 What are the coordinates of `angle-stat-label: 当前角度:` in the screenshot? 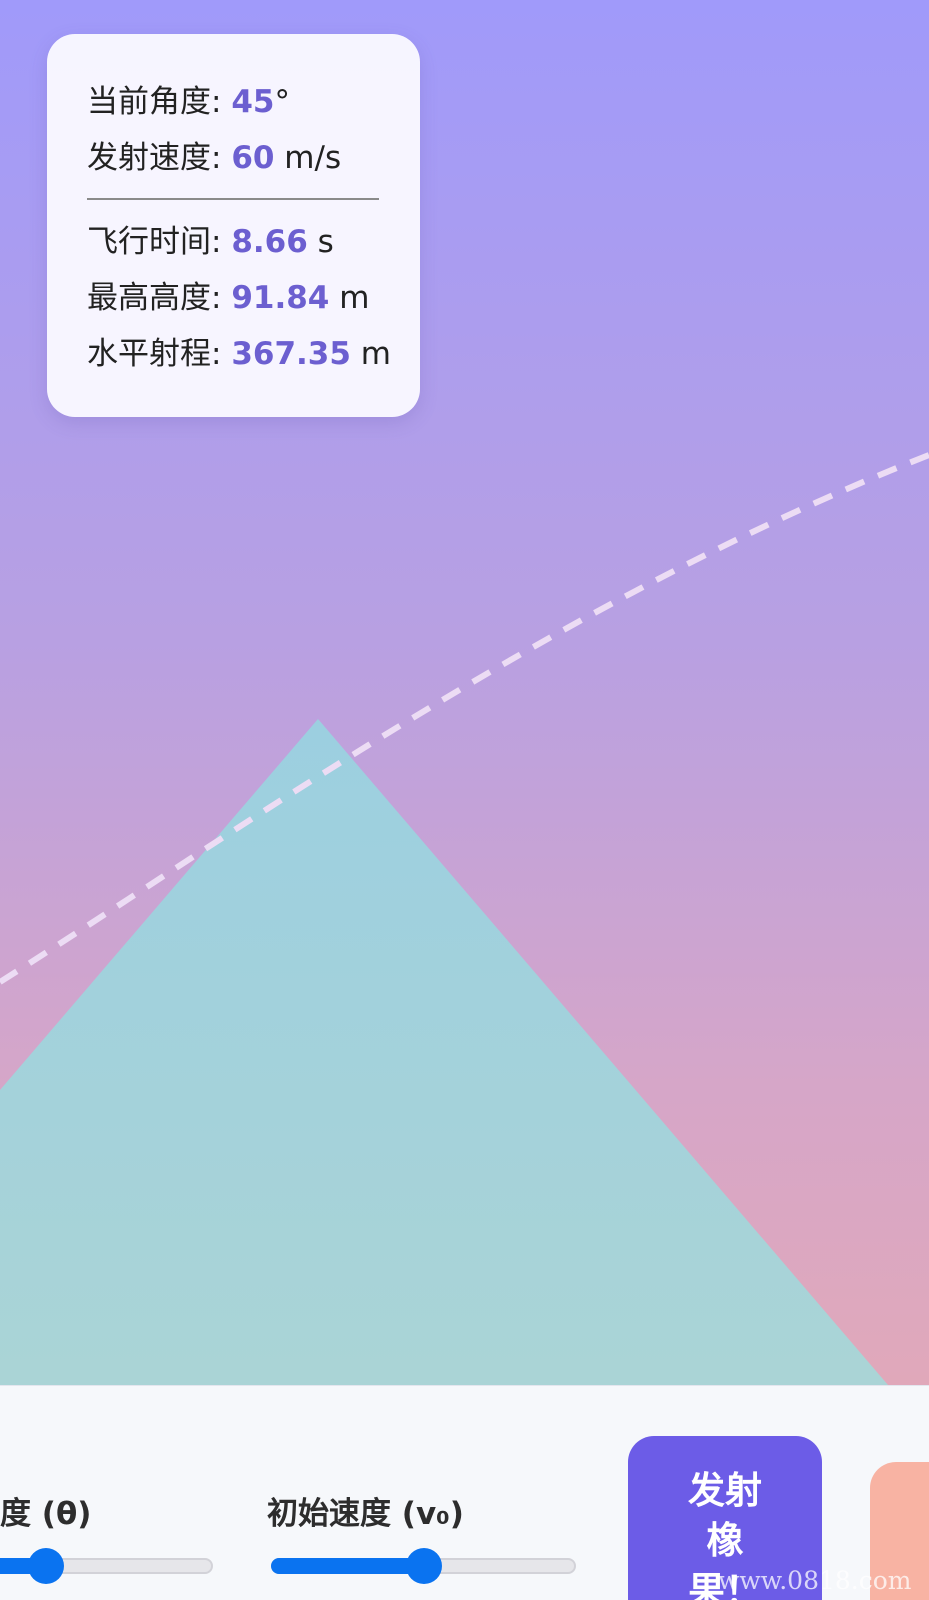 It's located at (159, 102).